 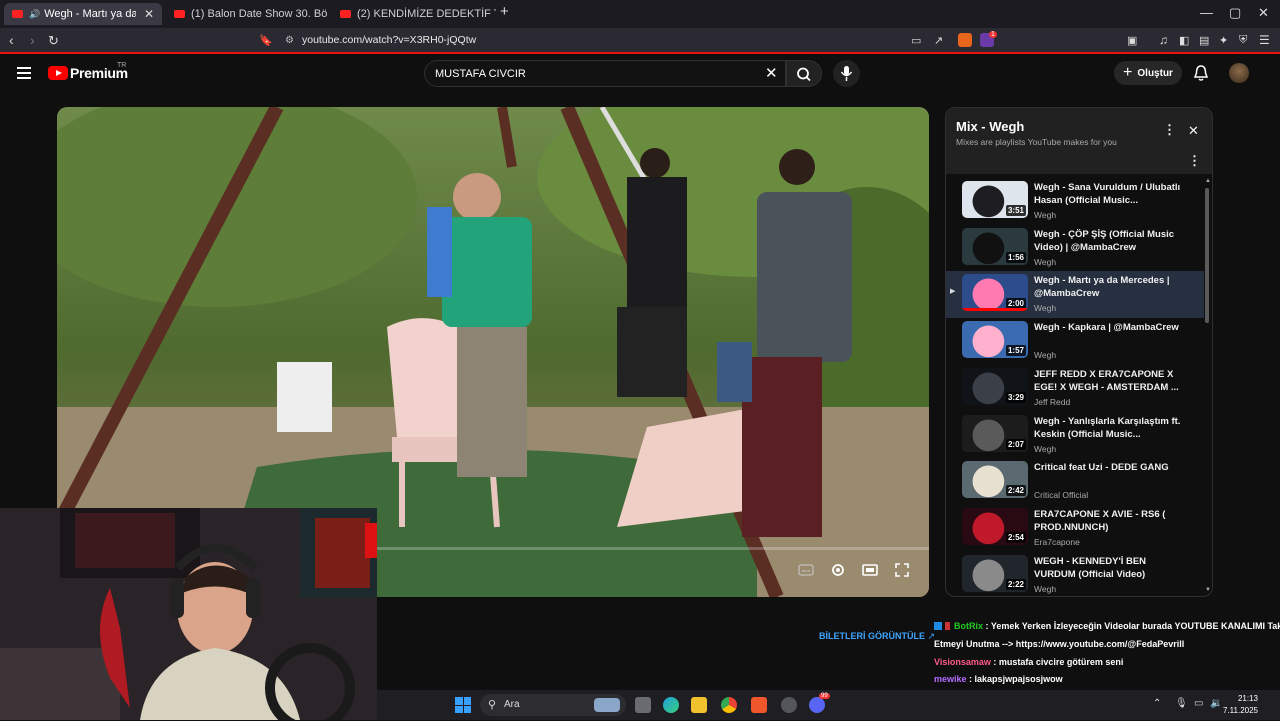 I want to click on search-input: MUSTAFA CIVCIR ✕, so click(x=605, y=73).